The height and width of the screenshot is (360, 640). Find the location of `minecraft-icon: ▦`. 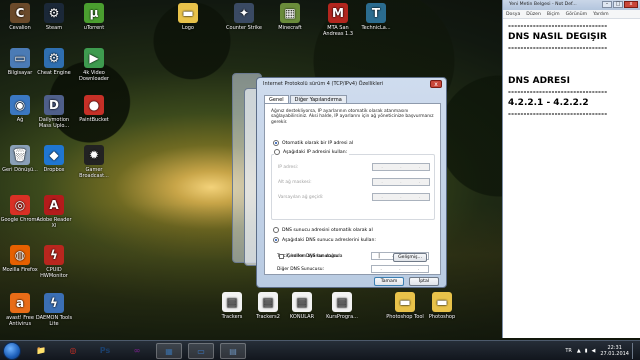

minecraft-icon: ▦ is located at coordinates (290, 13).